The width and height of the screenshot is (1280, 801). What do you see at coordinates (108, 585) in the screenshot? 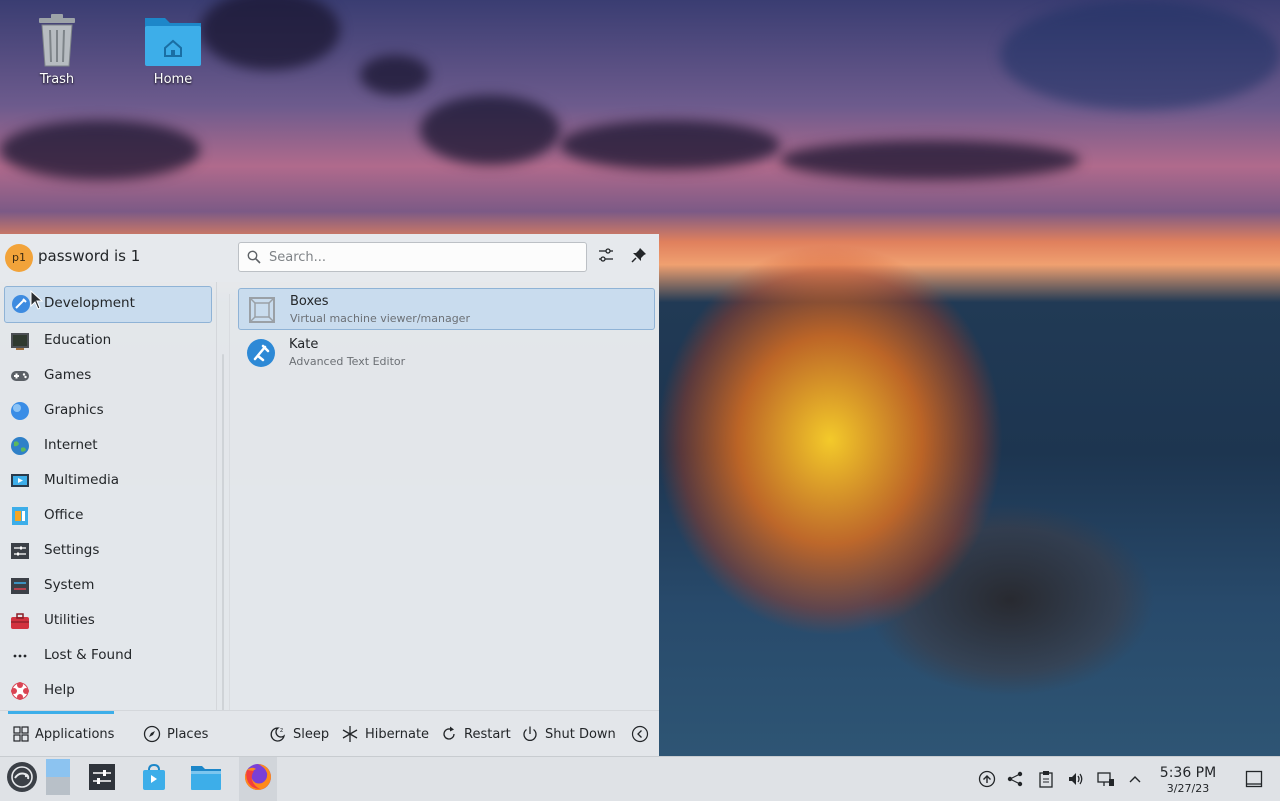
I see `category-system: System` at bounding box center [108, 585].